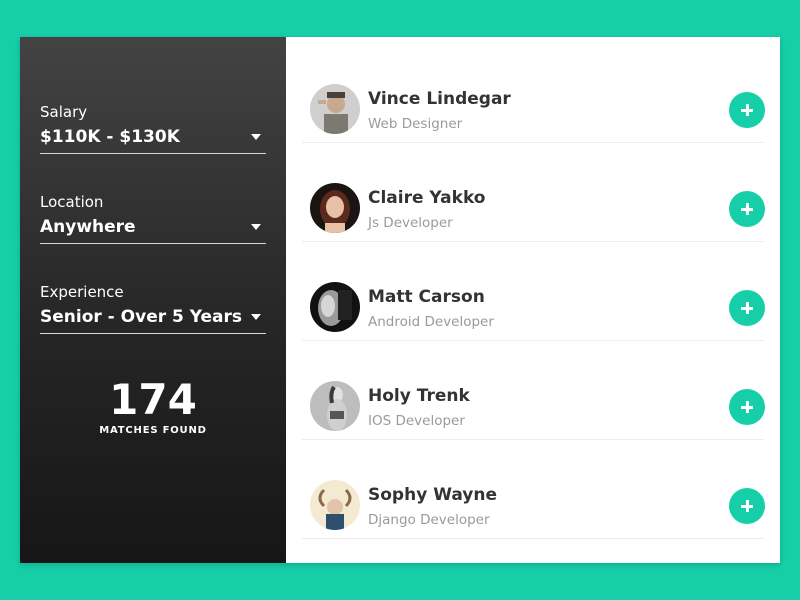 The image size is (800, 600). I want to click on candidate-name: Holy Trenk, so click(419, 396).